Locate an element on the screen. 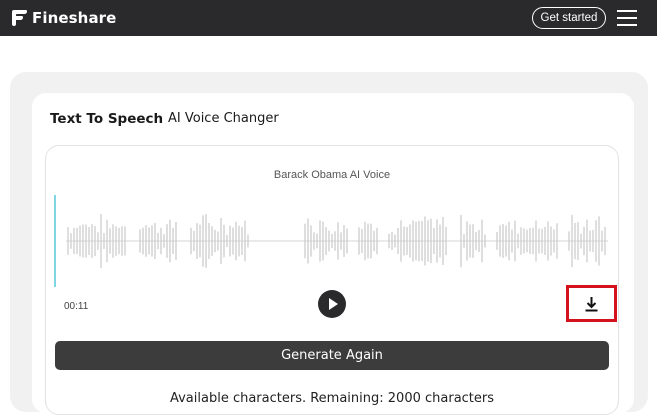 This screenshot has width=657, height=415. play-icon is located at coordinates (333, 304).